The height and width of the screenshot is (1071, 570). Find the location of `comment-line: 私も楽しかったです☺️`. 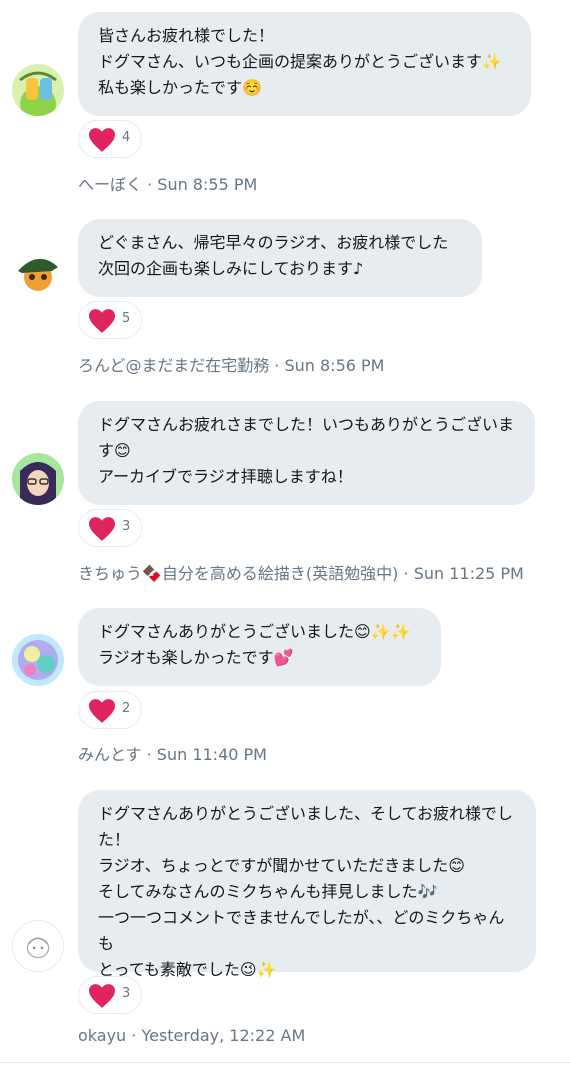

comment-line: 私も楽しかったです☺️ is located at coordinates (180, 87).